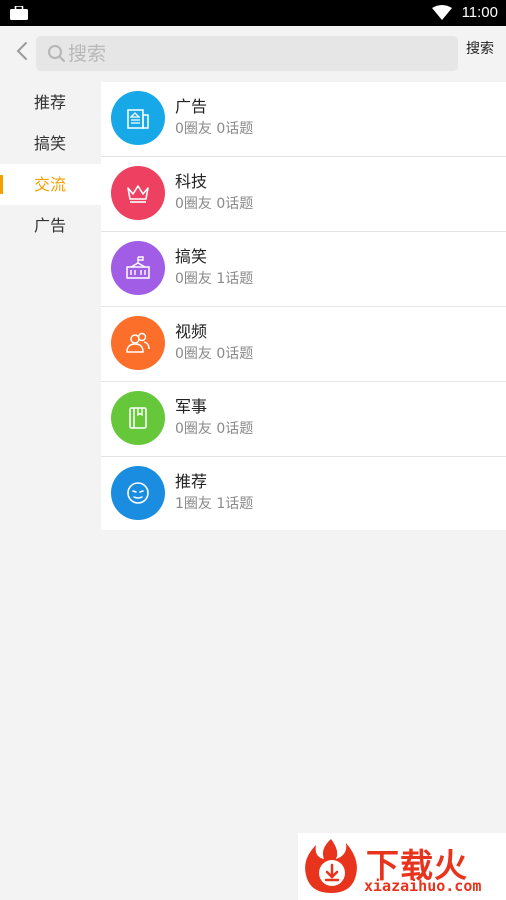 The height and width of the screenshot is (900, 506). Describe the element at coordinates (442, 12) in the screenshot. I see `wifi-icon` at that location.